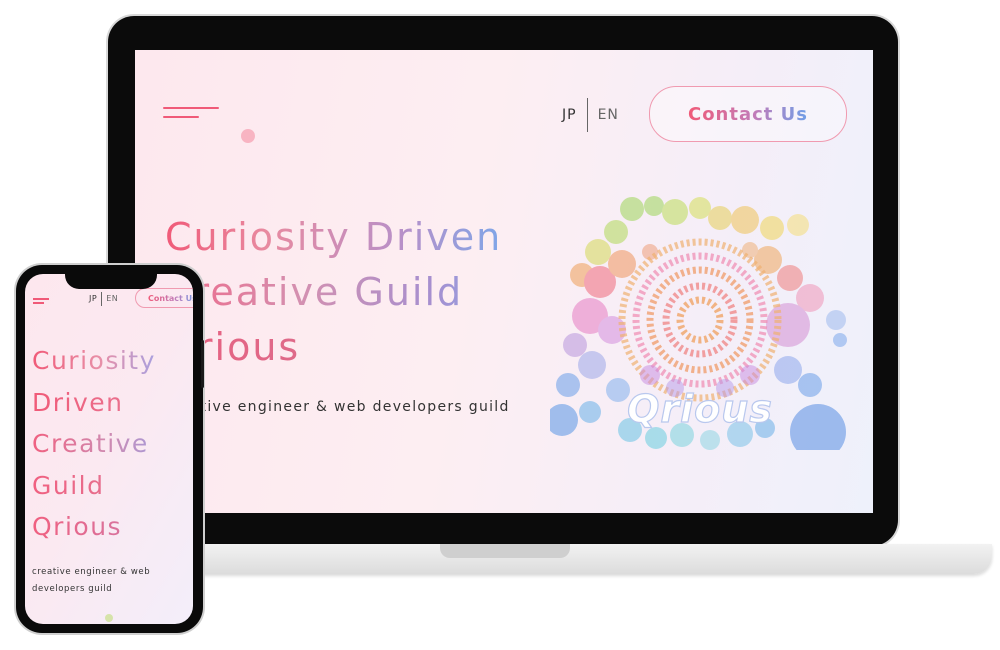  I want to click on hero-heading: Curiosity Driven Creative Guild Qrious, so click(333, 292).